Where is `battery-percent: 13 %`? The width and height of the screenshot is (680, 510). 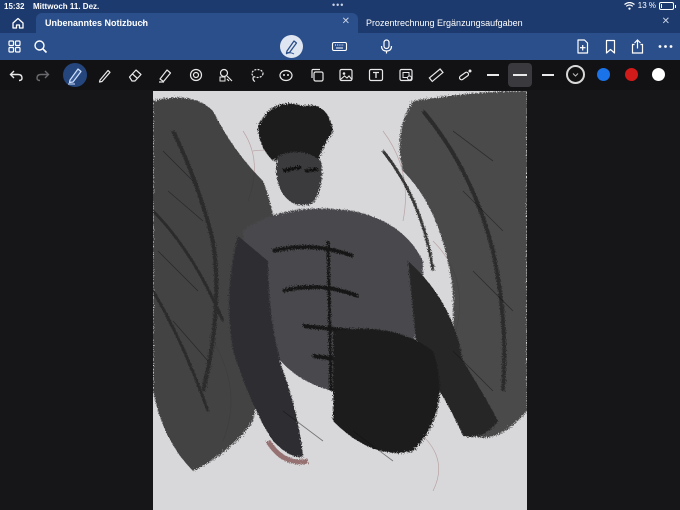 battery-percent: 13 % is located at coordinates (646, 5).